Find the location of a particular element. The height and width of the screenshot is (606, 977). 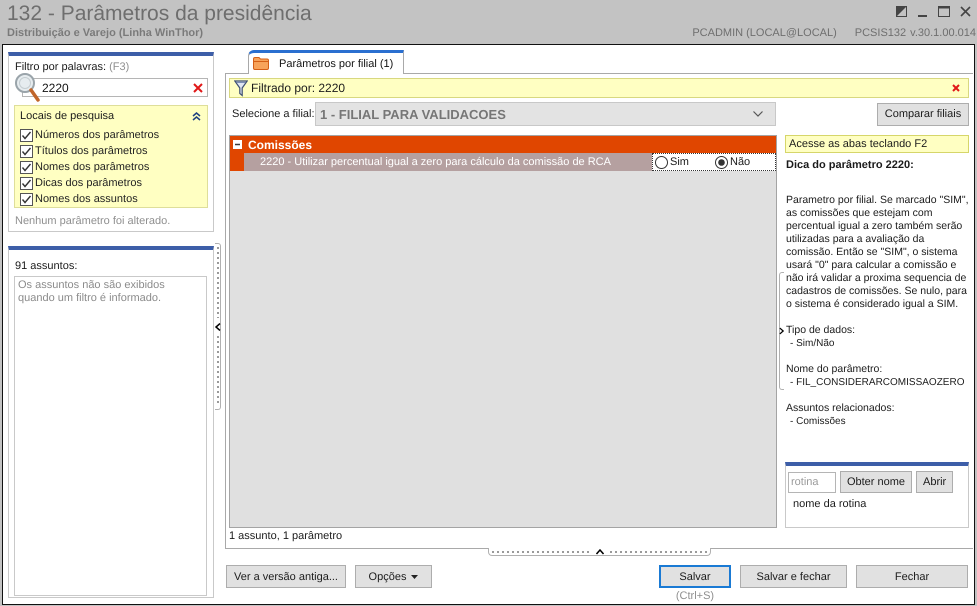

tab: Parâmetros por filial (1) is located at coordinates (326, 62).